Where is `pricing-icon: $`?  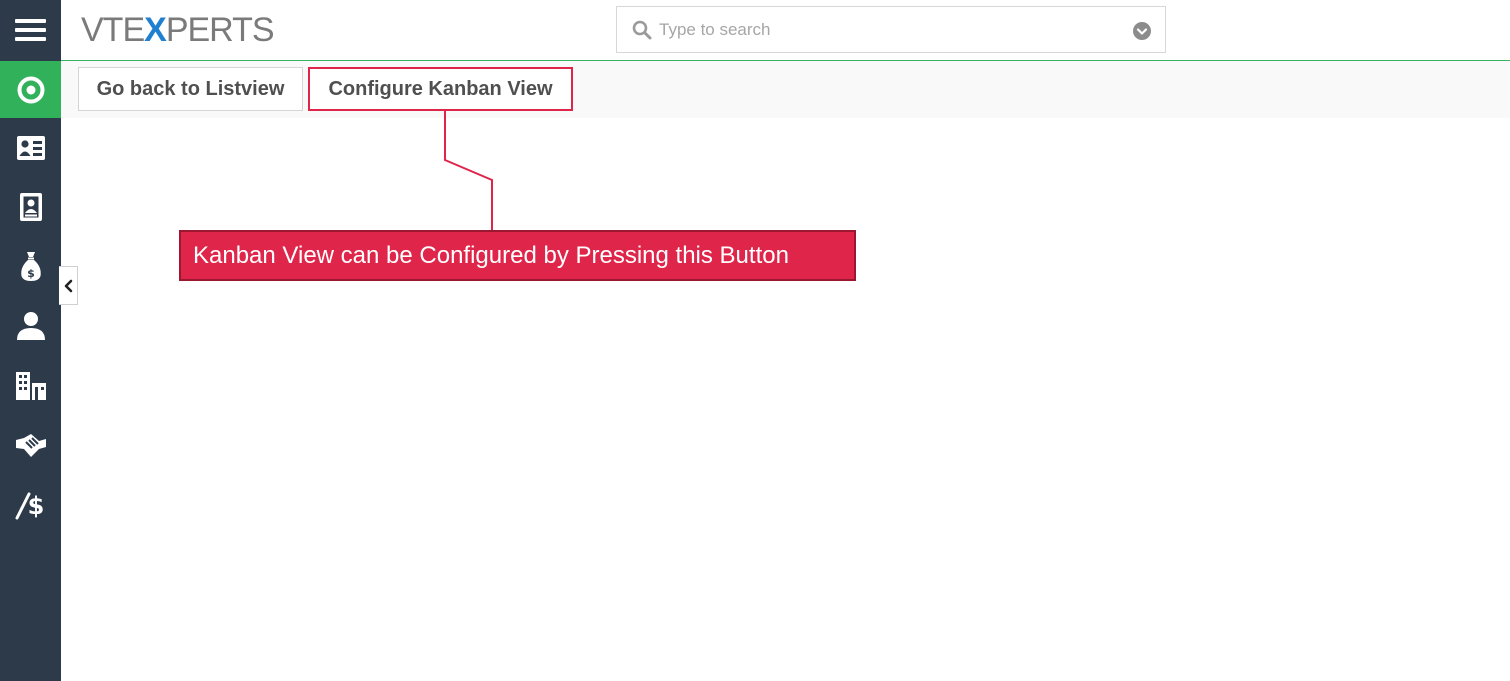 pricing-icon: $ is located at coordinates (29, 506).